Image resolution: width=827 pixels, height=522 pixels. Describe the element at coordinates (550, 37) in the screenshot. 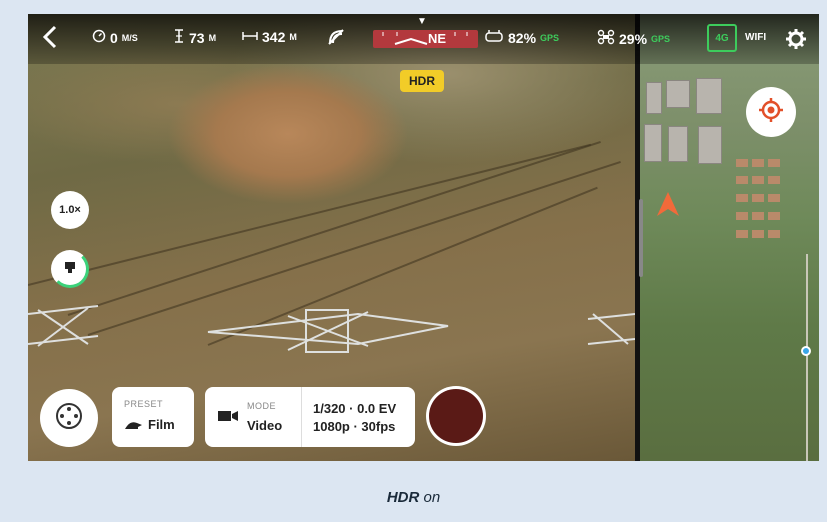

I see `gps-label-remote: GPS` at that location.